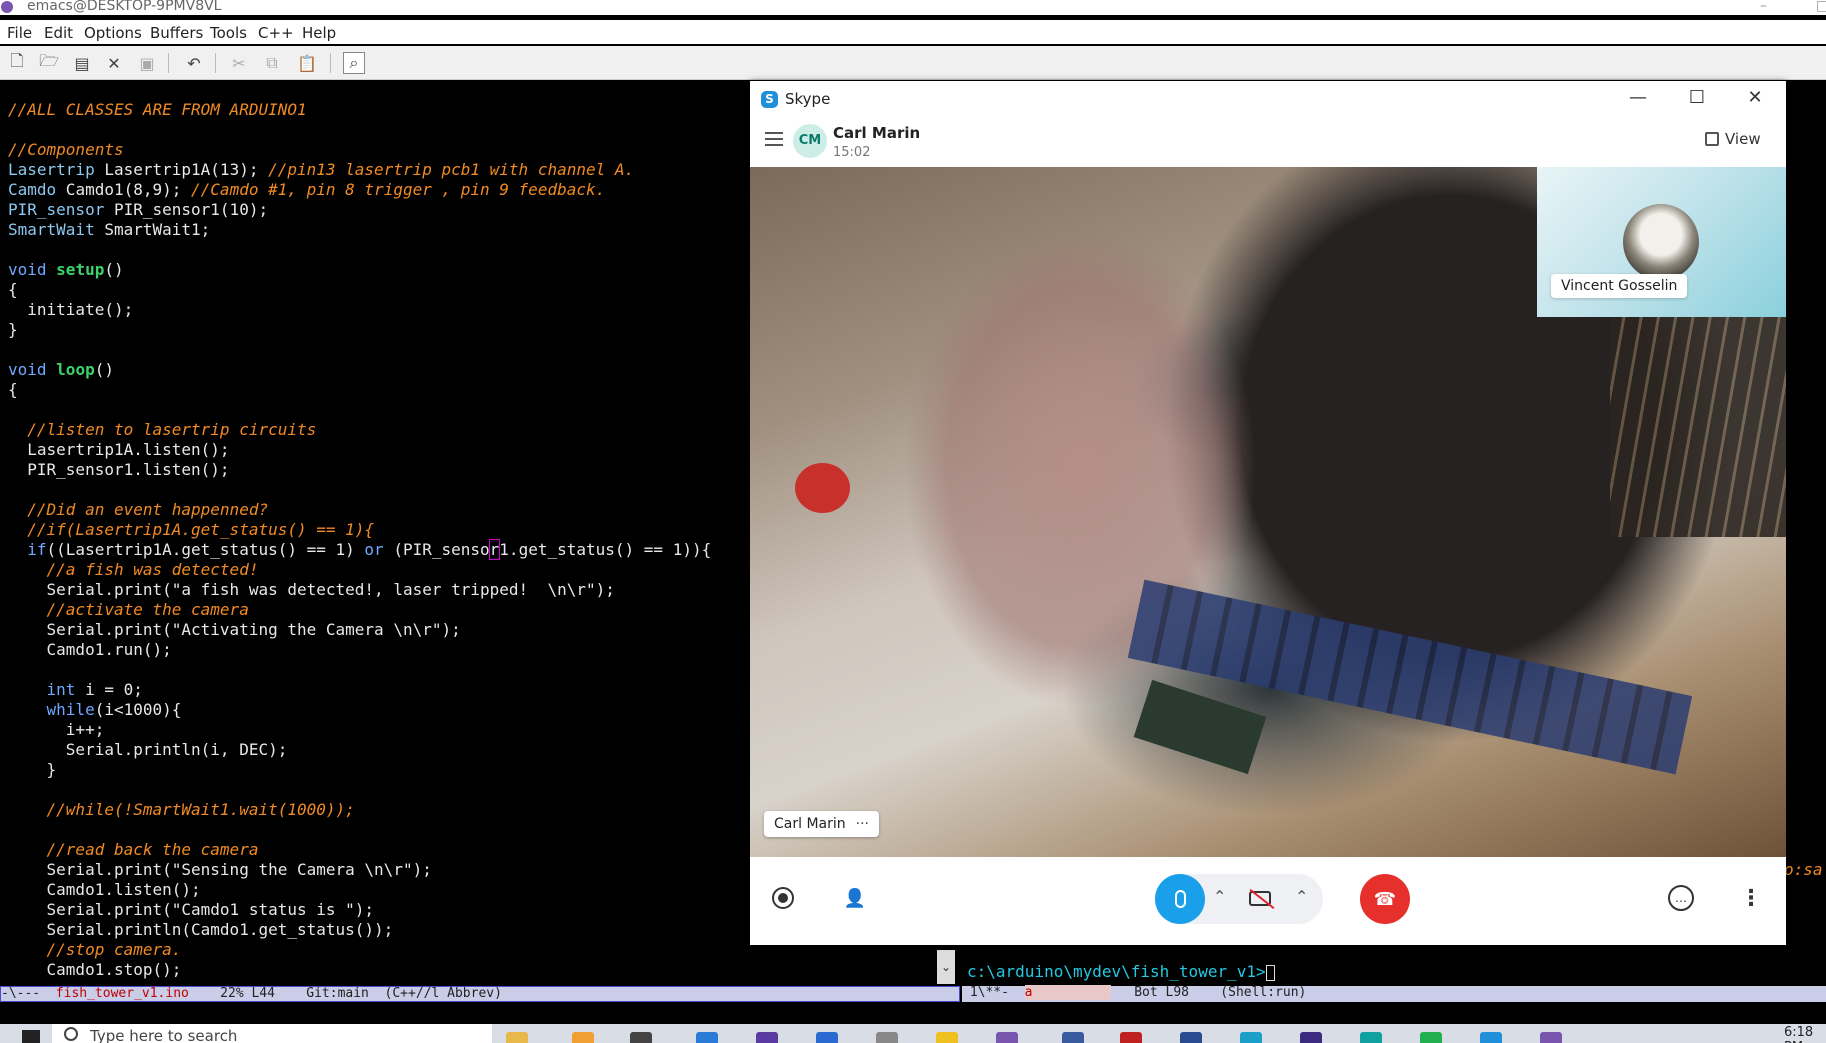 Image resolution: width=1826 pixels, height=1043 pixels. I want to click on code-line: Serial.println(i, DEC);, so click(359, 750).